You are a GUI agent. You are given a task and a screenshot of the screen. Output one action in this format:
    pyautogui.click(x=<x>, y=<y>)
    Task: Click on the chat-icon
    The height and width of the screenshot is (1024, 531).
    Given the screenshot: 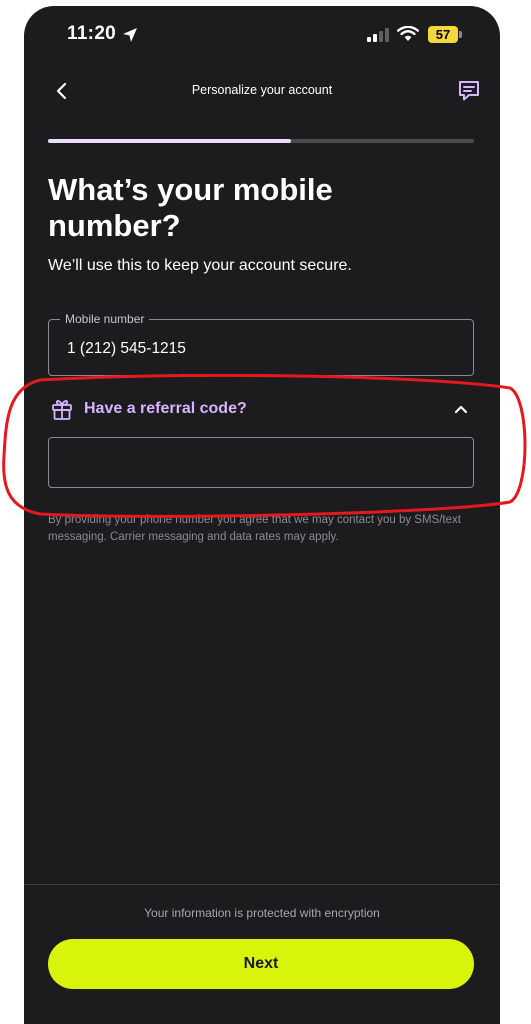 What is the action you would take?
    pyautogui.click(x=469, y=91)
    